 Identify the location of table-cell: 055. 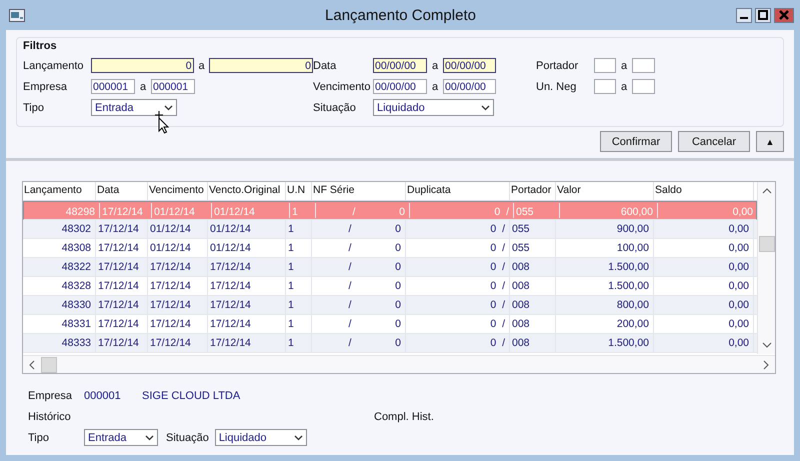
(533, 248).